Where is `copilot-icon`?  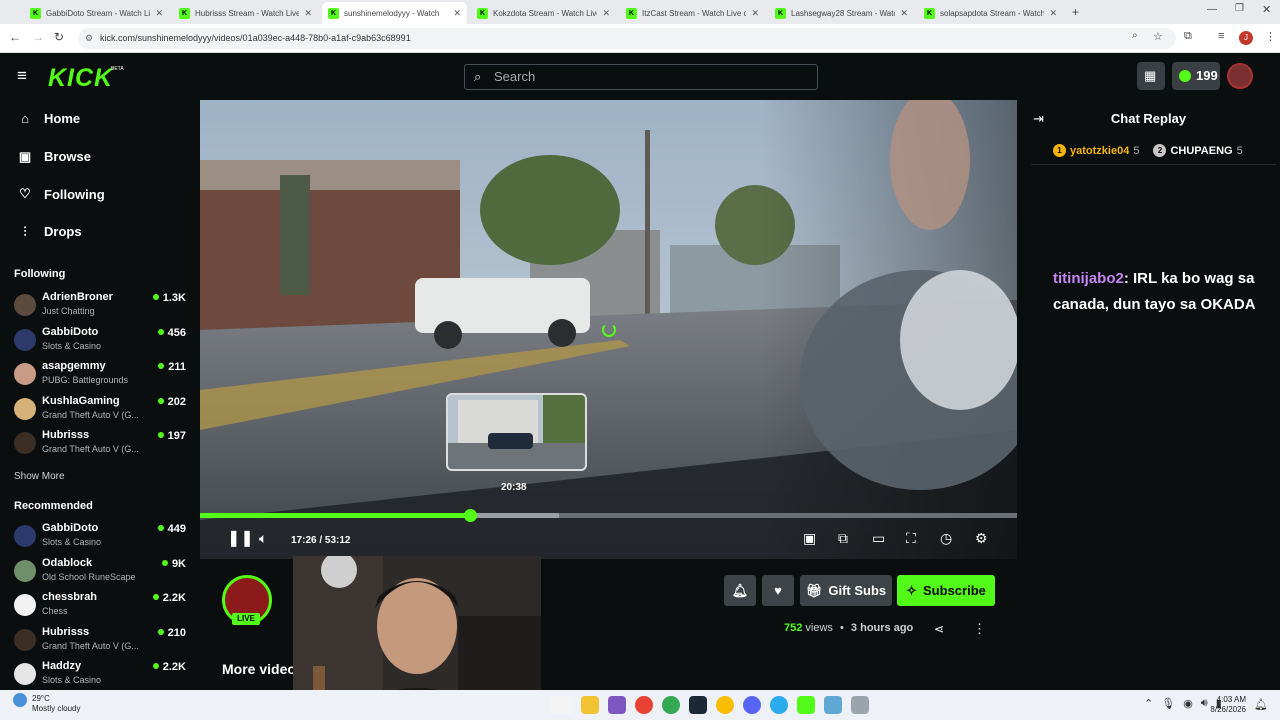 copilot-icon is located at coordinates (617, 705).